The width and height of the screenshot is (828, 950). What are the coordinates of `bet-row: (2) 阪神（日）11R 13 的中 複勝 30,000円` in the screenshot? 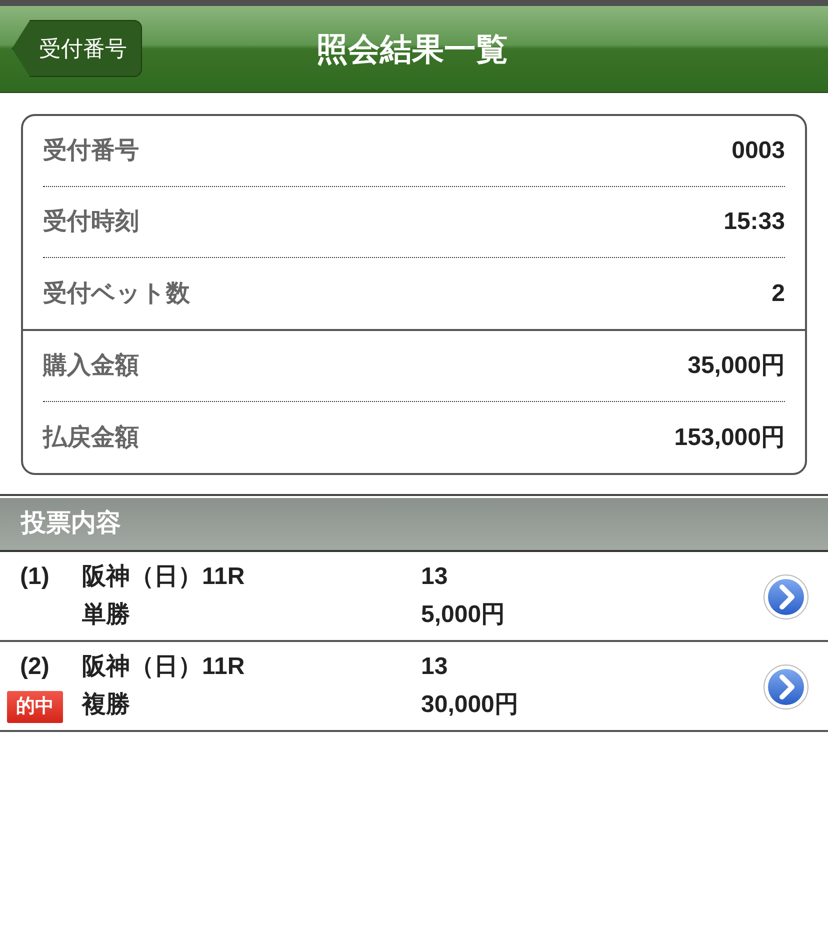 It's located at (414, 687).